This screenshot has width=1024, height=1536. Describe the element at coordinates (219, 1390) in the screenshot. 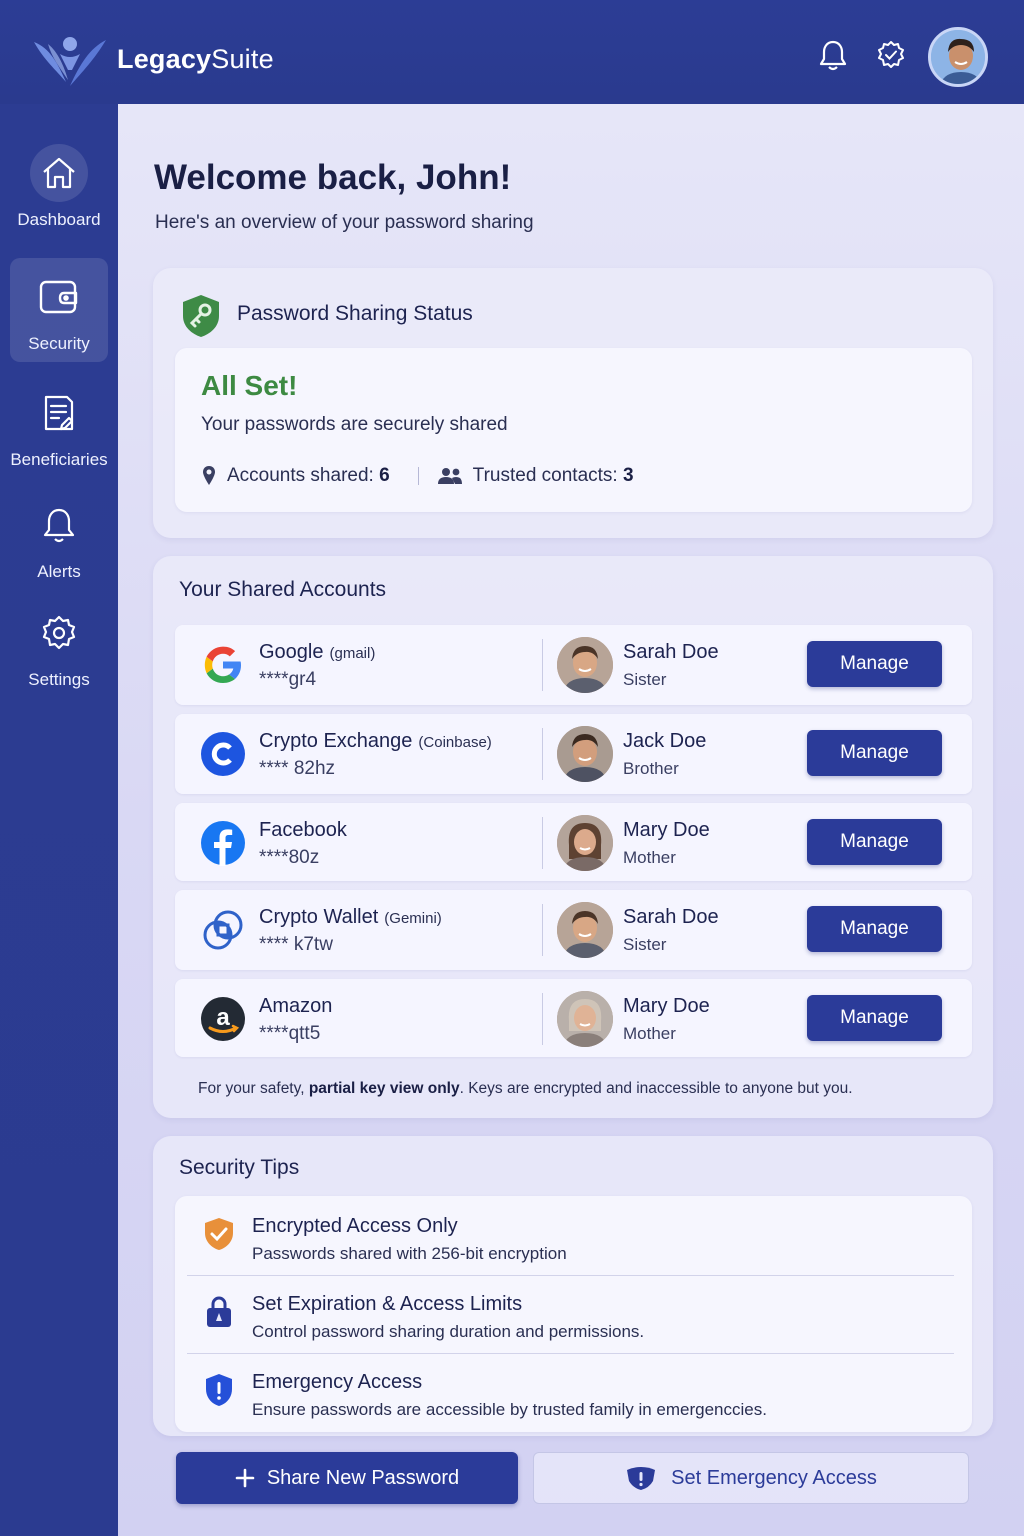

I see `shield-alert-icon` at that location.